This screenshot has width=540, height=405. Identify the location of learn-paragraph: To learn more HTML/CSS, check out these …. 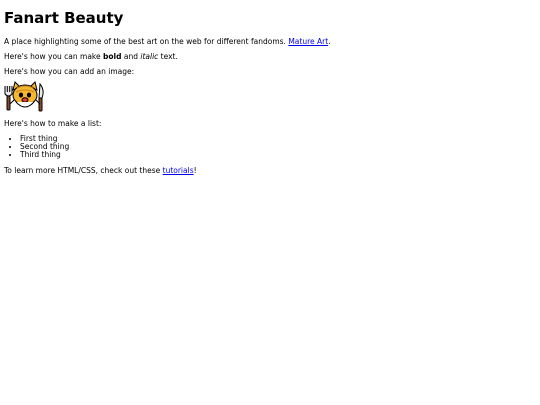
(272, 170).